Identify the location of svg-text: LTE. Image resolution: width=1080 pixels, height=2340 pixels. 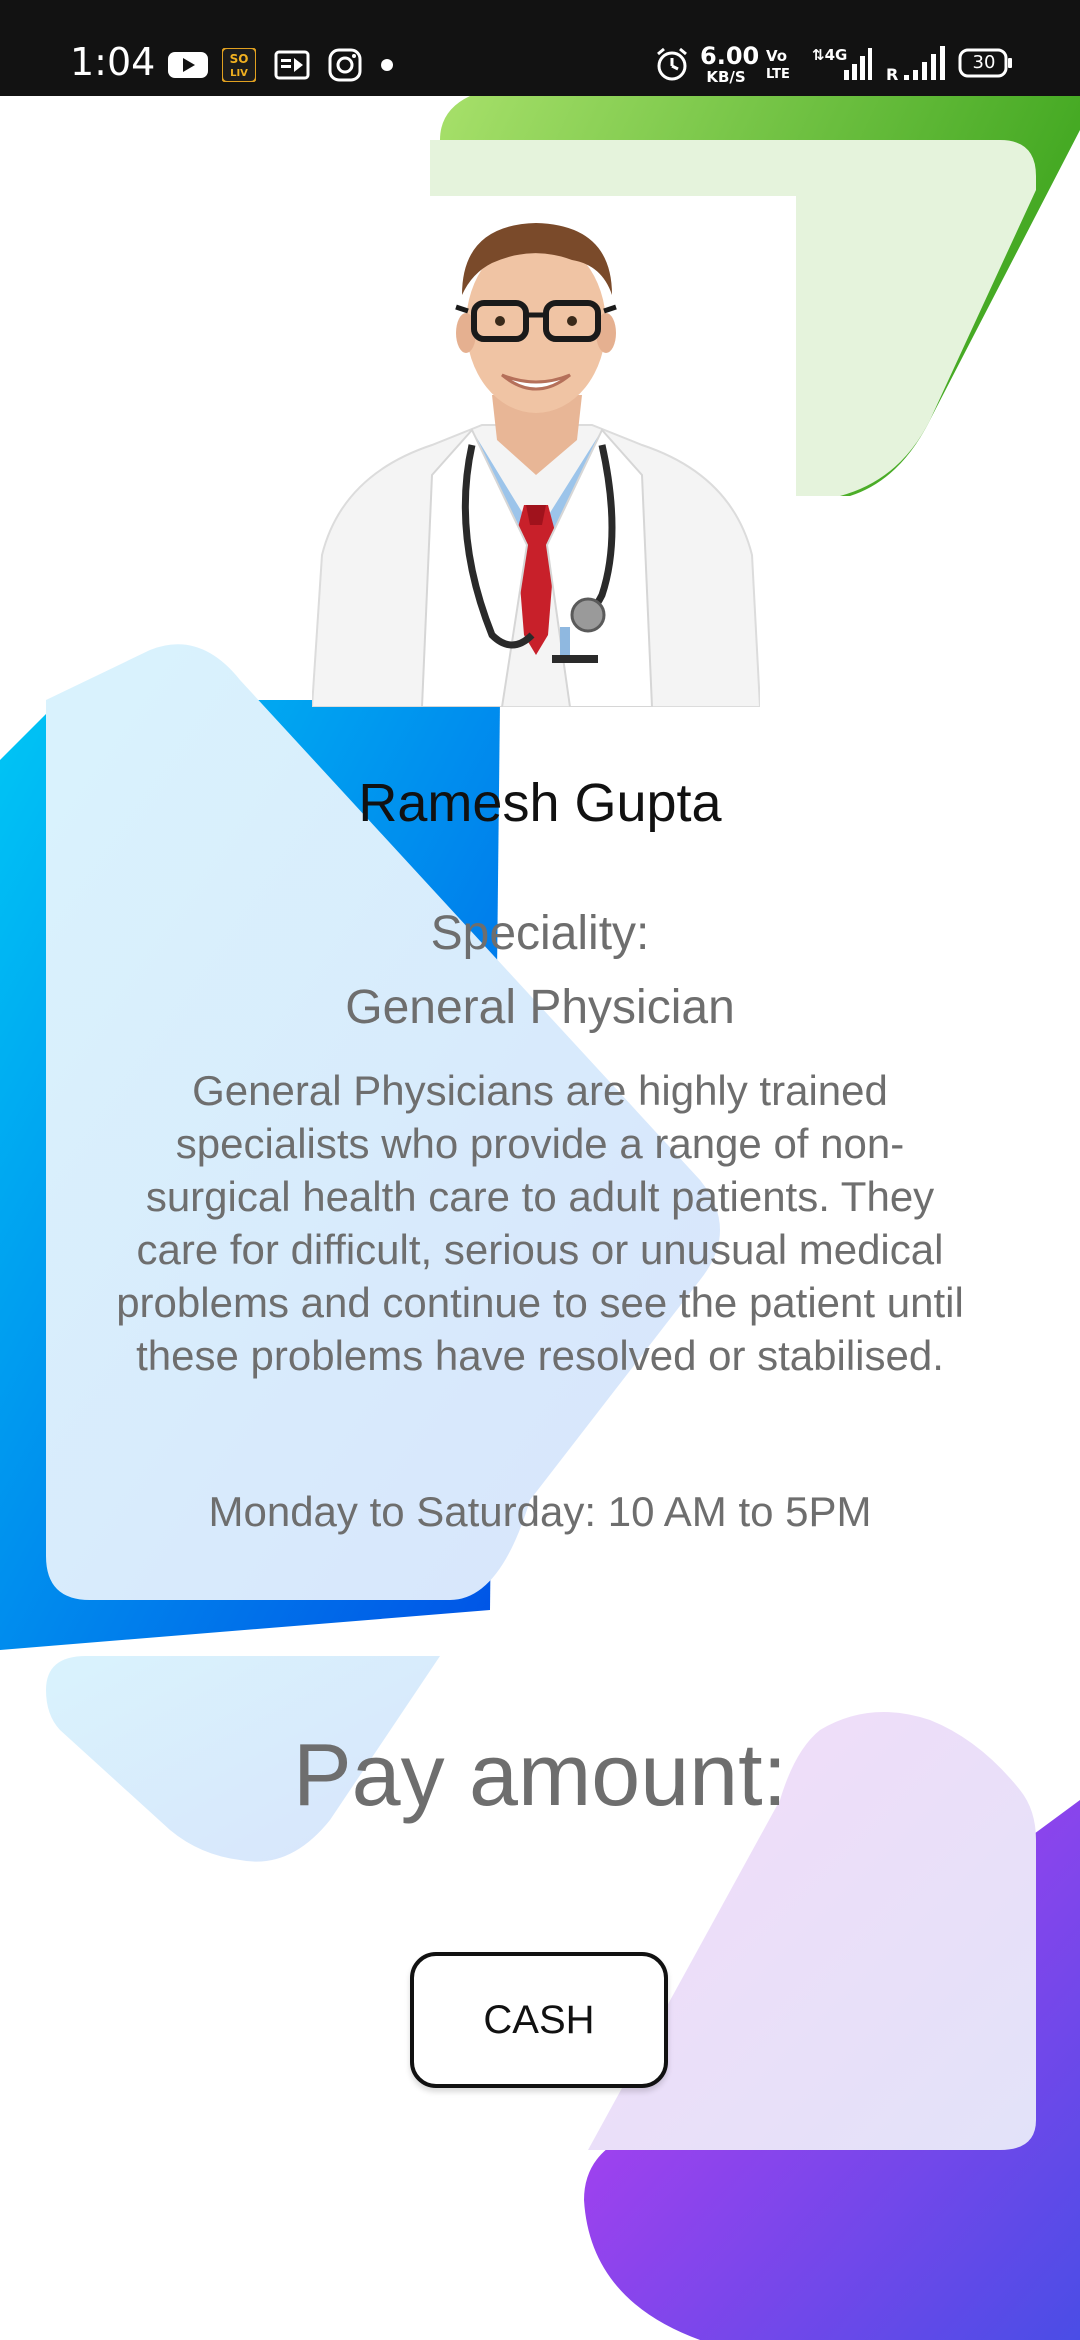
(778, 74).